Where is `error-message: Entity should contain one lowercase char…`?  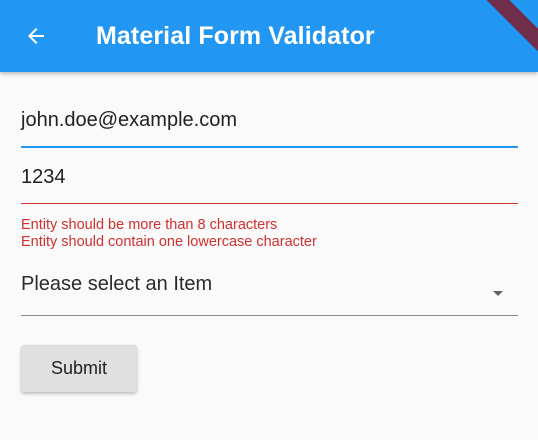
error-message: Entity should contain one lowercase char… is located at coordinates (169, 242).